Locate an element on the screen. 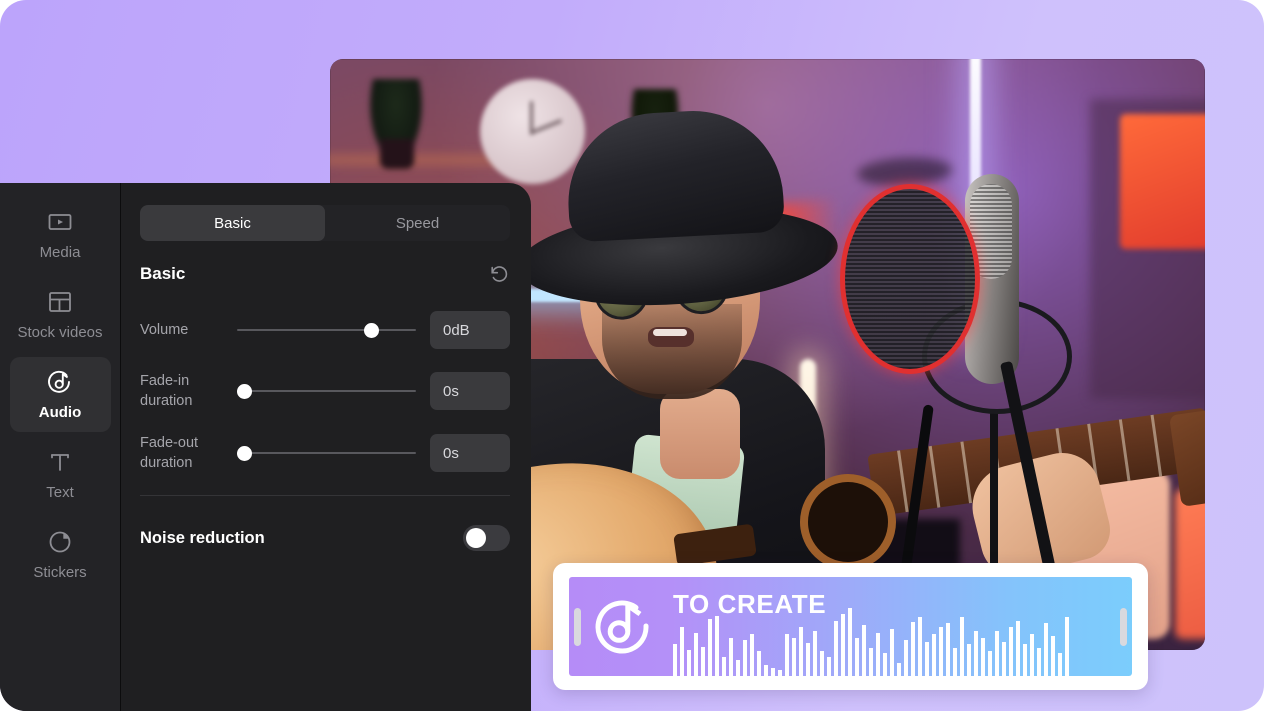  sidebar-item-label: Audio is located at coordinates (60, 412).